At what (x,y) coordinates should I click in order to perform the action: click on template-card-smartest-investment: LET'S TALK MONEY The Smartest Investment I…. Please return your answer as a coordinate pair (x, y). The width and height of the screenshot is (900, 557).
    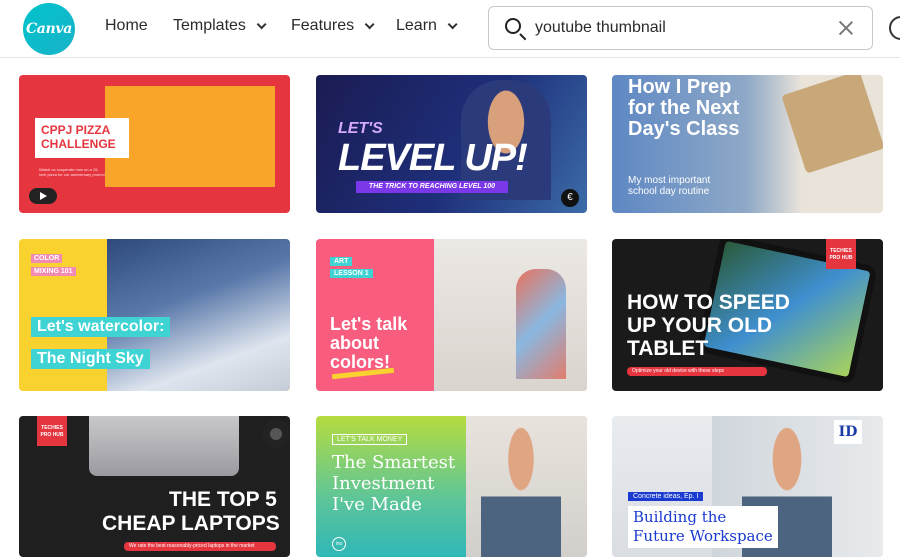
    Looking at the image, I should click on (451, 486).